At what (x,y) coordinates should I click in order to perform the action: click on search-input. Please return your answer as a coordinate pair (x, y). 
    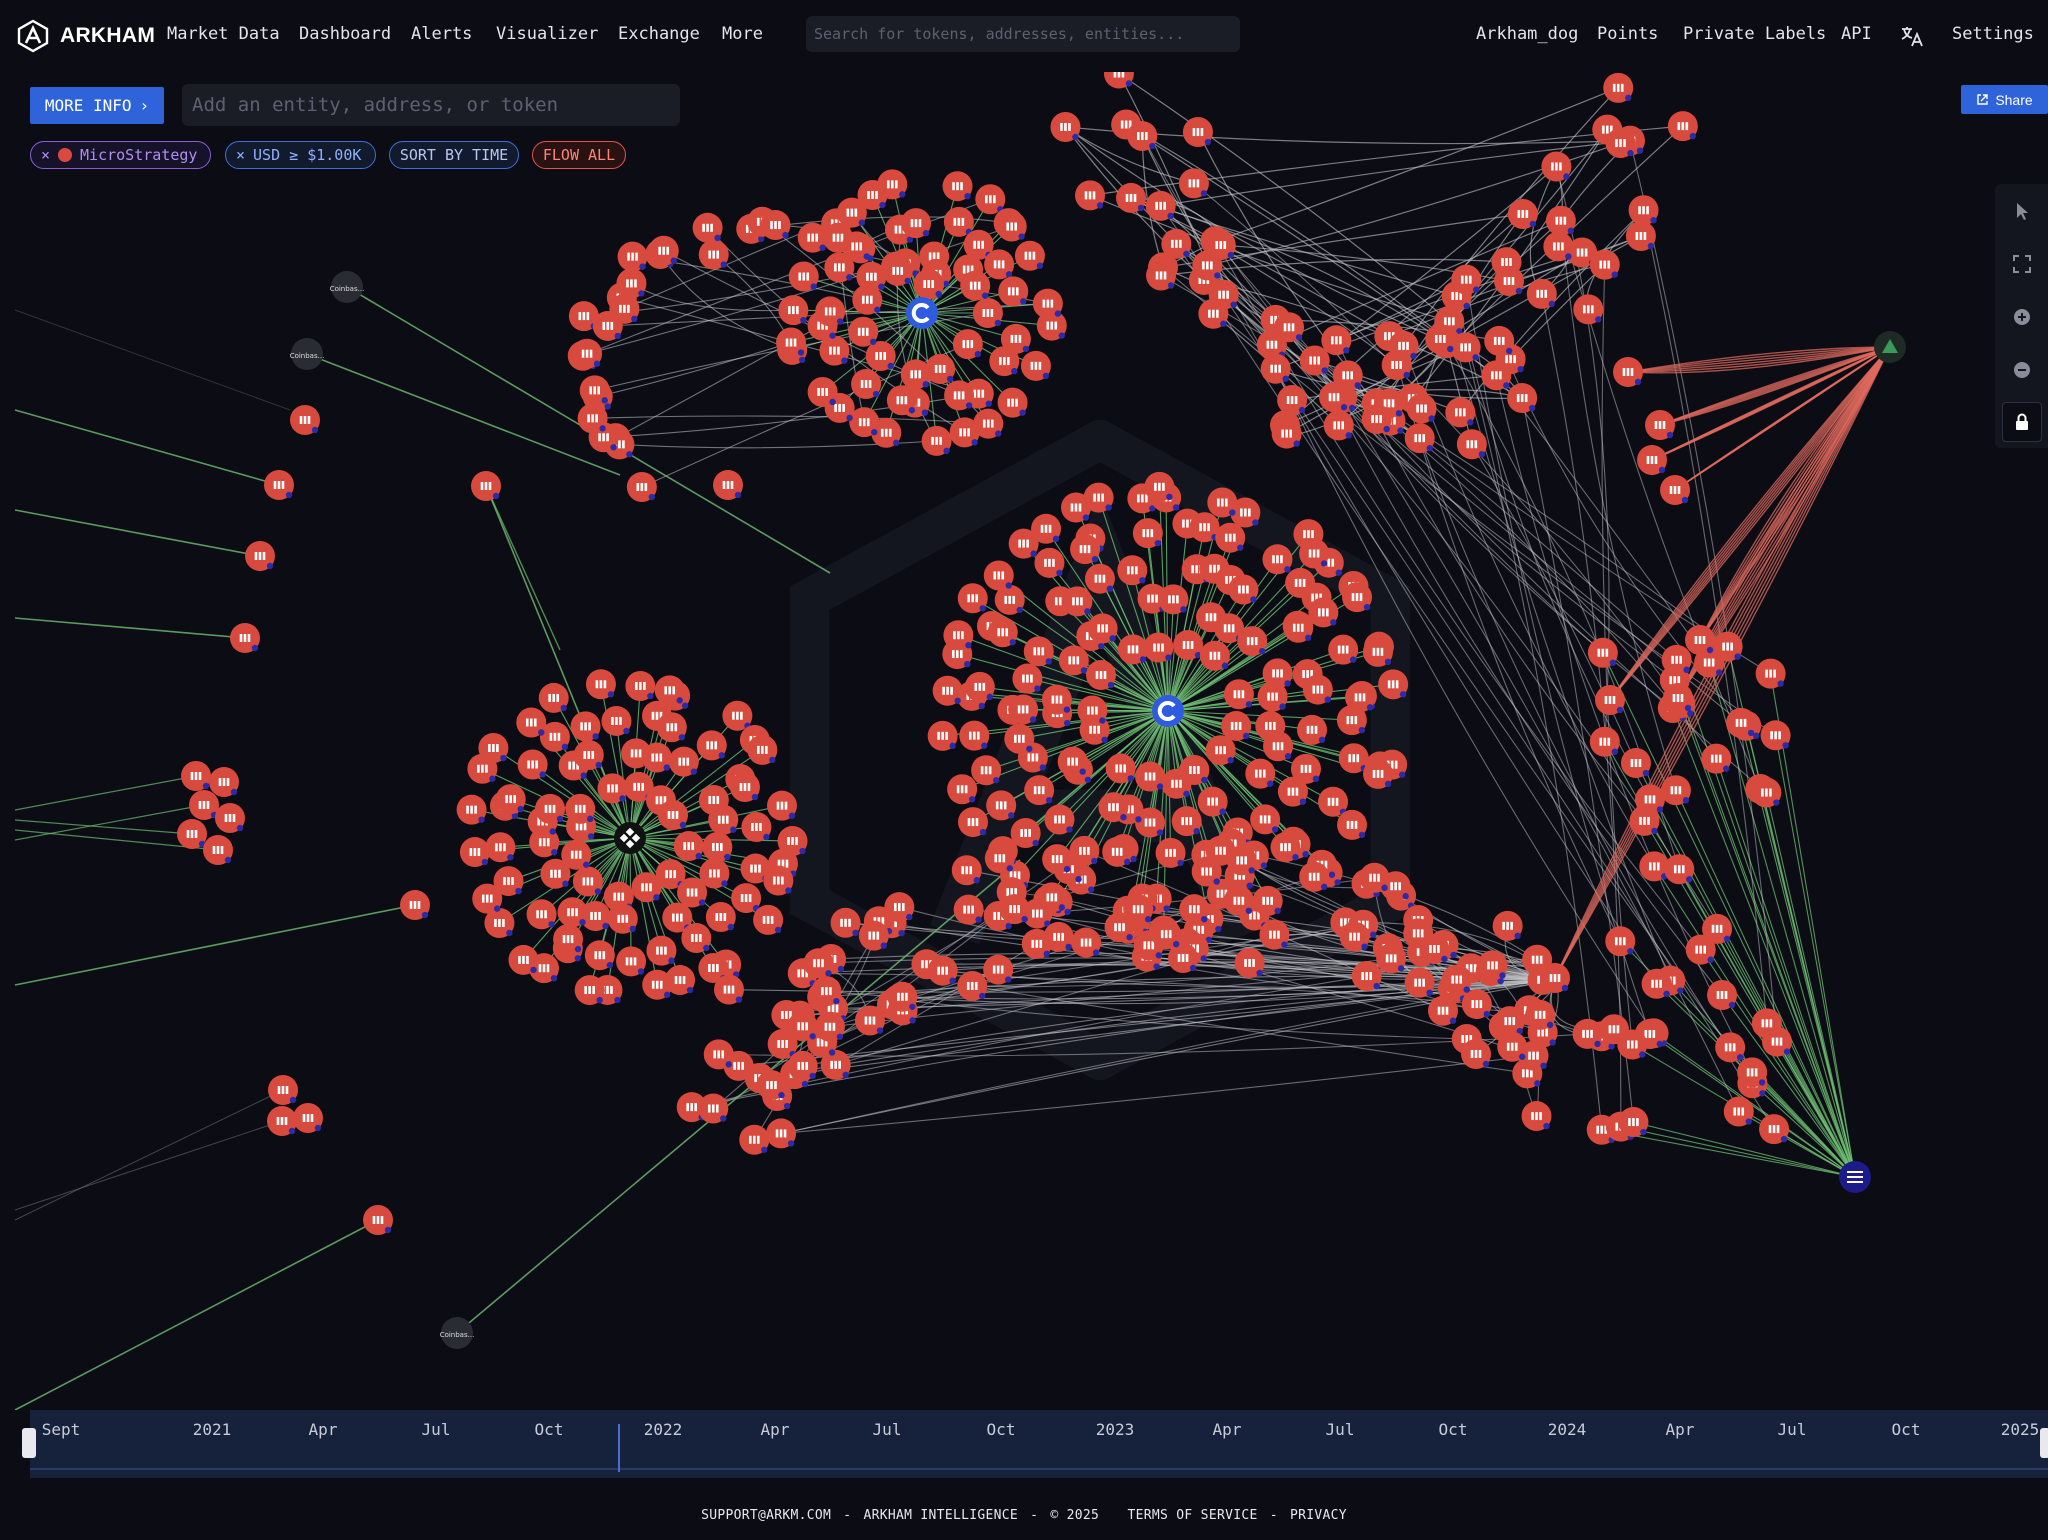
    Looking at the image, I should click on (1023, 34).